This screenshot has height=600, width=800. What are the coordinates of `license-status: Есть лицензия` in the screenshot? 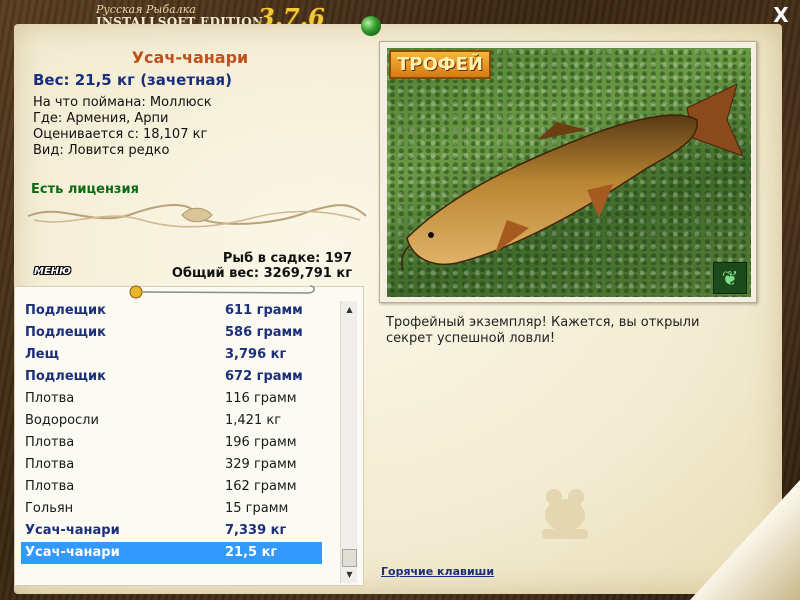 It's located at (85, 189).